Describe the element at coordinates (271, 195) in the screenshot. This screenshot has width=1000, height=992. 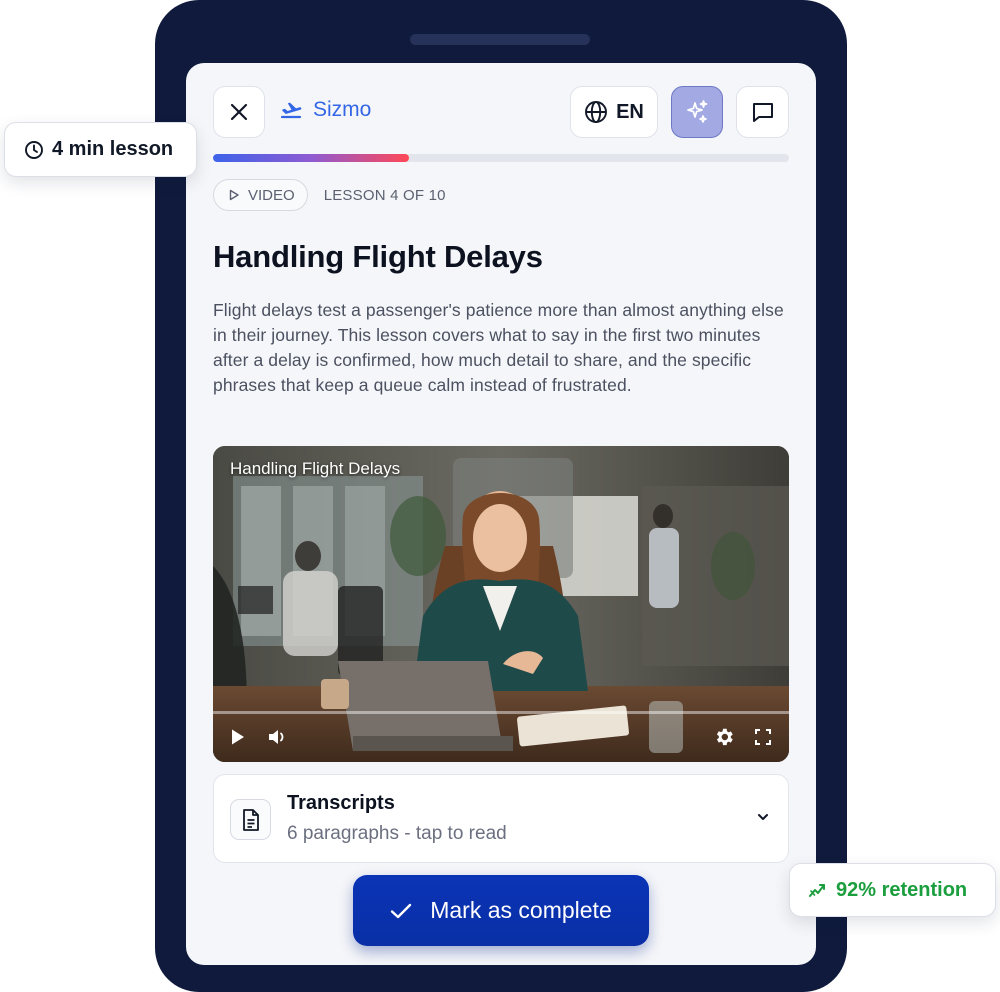
I see `video-type-label: VIDEO` at that location.